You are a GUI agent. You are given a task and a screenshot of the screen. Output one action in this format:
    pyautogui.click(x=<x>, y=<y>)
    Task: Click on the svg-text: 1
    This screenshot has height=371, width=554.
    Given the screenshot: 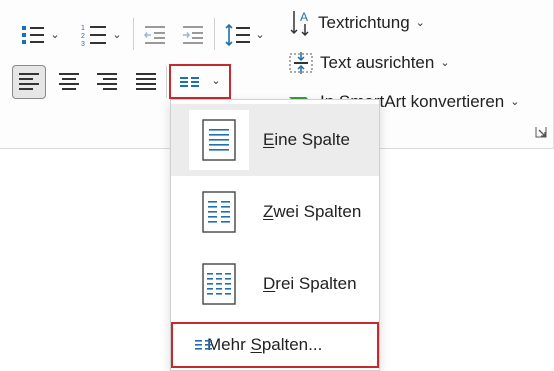 What is the action you would take?
    pyautogui.click(x=83, y=28)
    